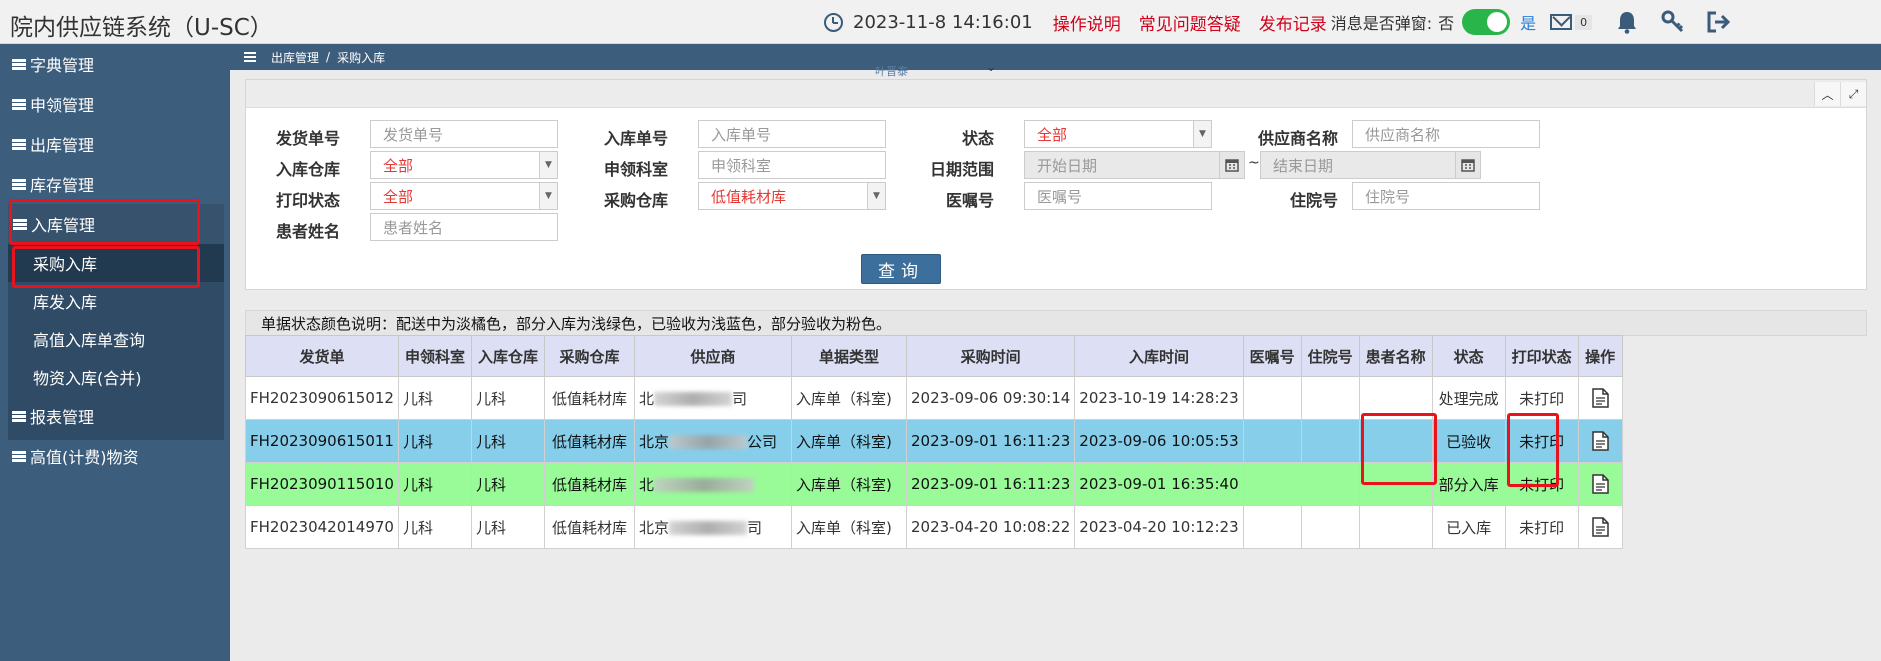 The height and width of the screenshot is (661, 1881). Describe the element at coordinates (1853, 94) in the screenshot. I see `expand-icon: ⤢` at that location.